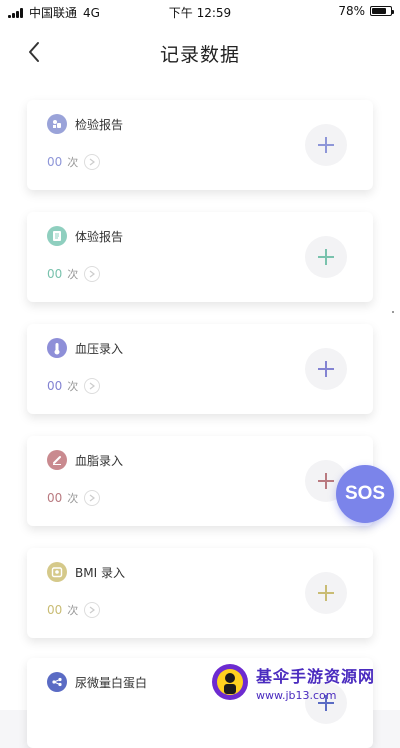 This screenshot has width=400, height=748. Describe the element at coordinates (200, 11) in the screenshot. I see `status-bar: 中国联通 4G 下午 12:59 78%` at that location.